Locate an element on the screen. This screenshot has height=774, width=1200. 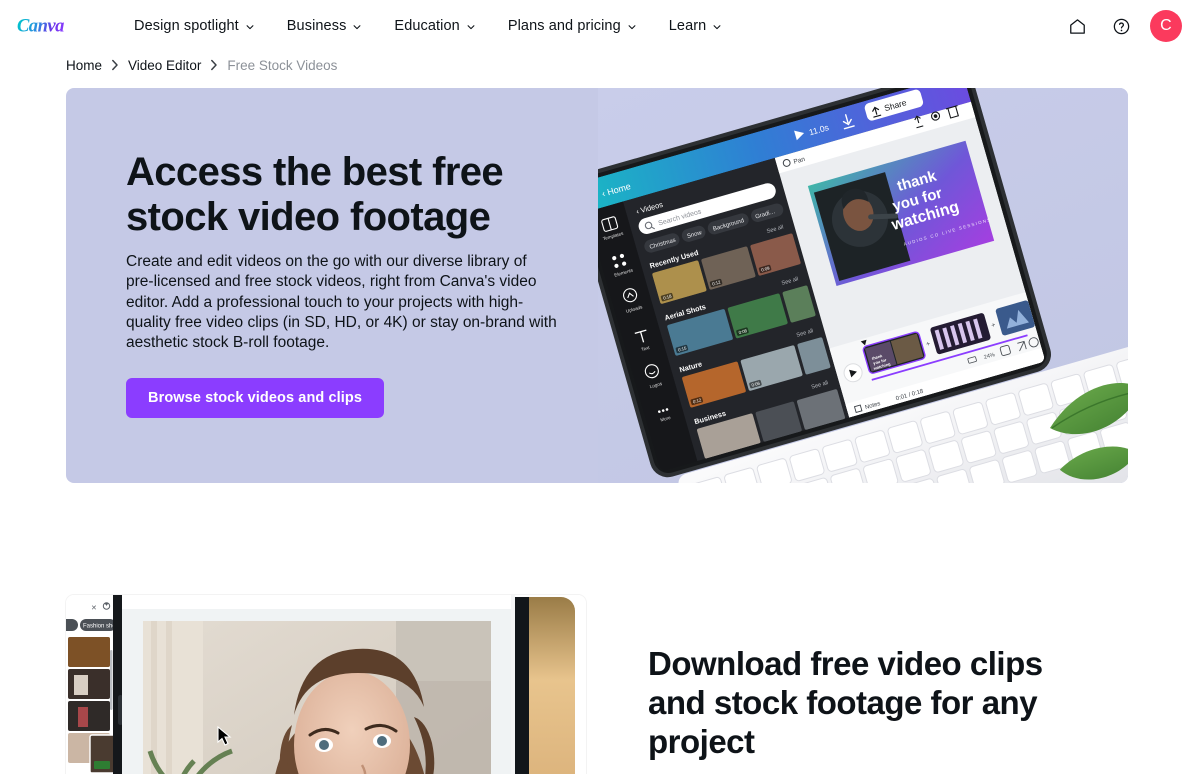
avatar-initial: C is located at coordinates (1166, 25).